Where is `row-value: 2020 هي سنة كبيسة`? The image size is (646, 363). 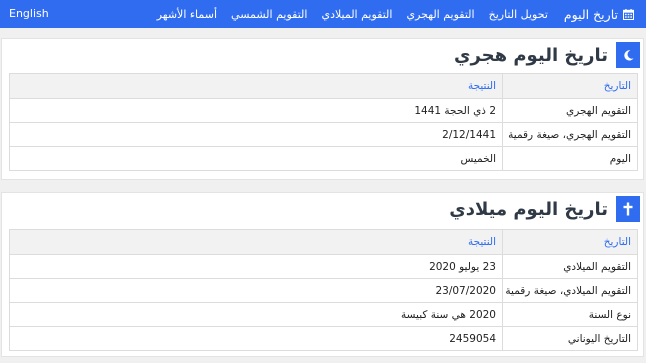 row-value: 2020 هي سنة كبيسة is located at coordinates (256, 314).